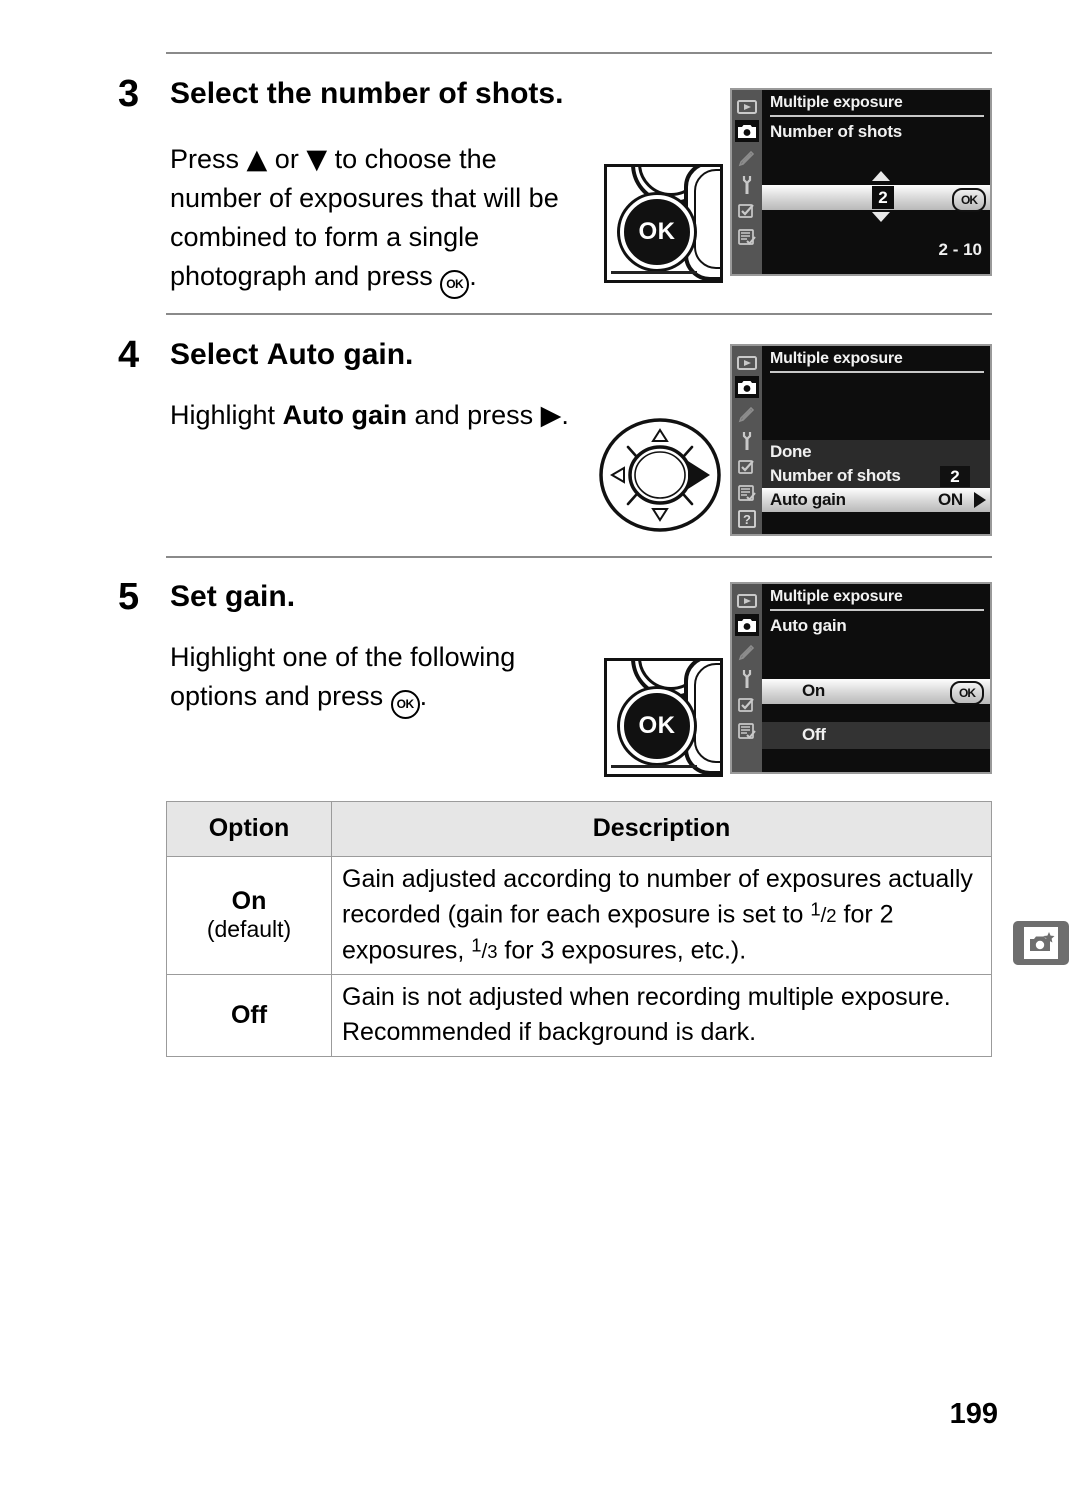  Describe the element at coordinates (128, 355) in the screenshot. I see `step-4-number: 4` at that location.